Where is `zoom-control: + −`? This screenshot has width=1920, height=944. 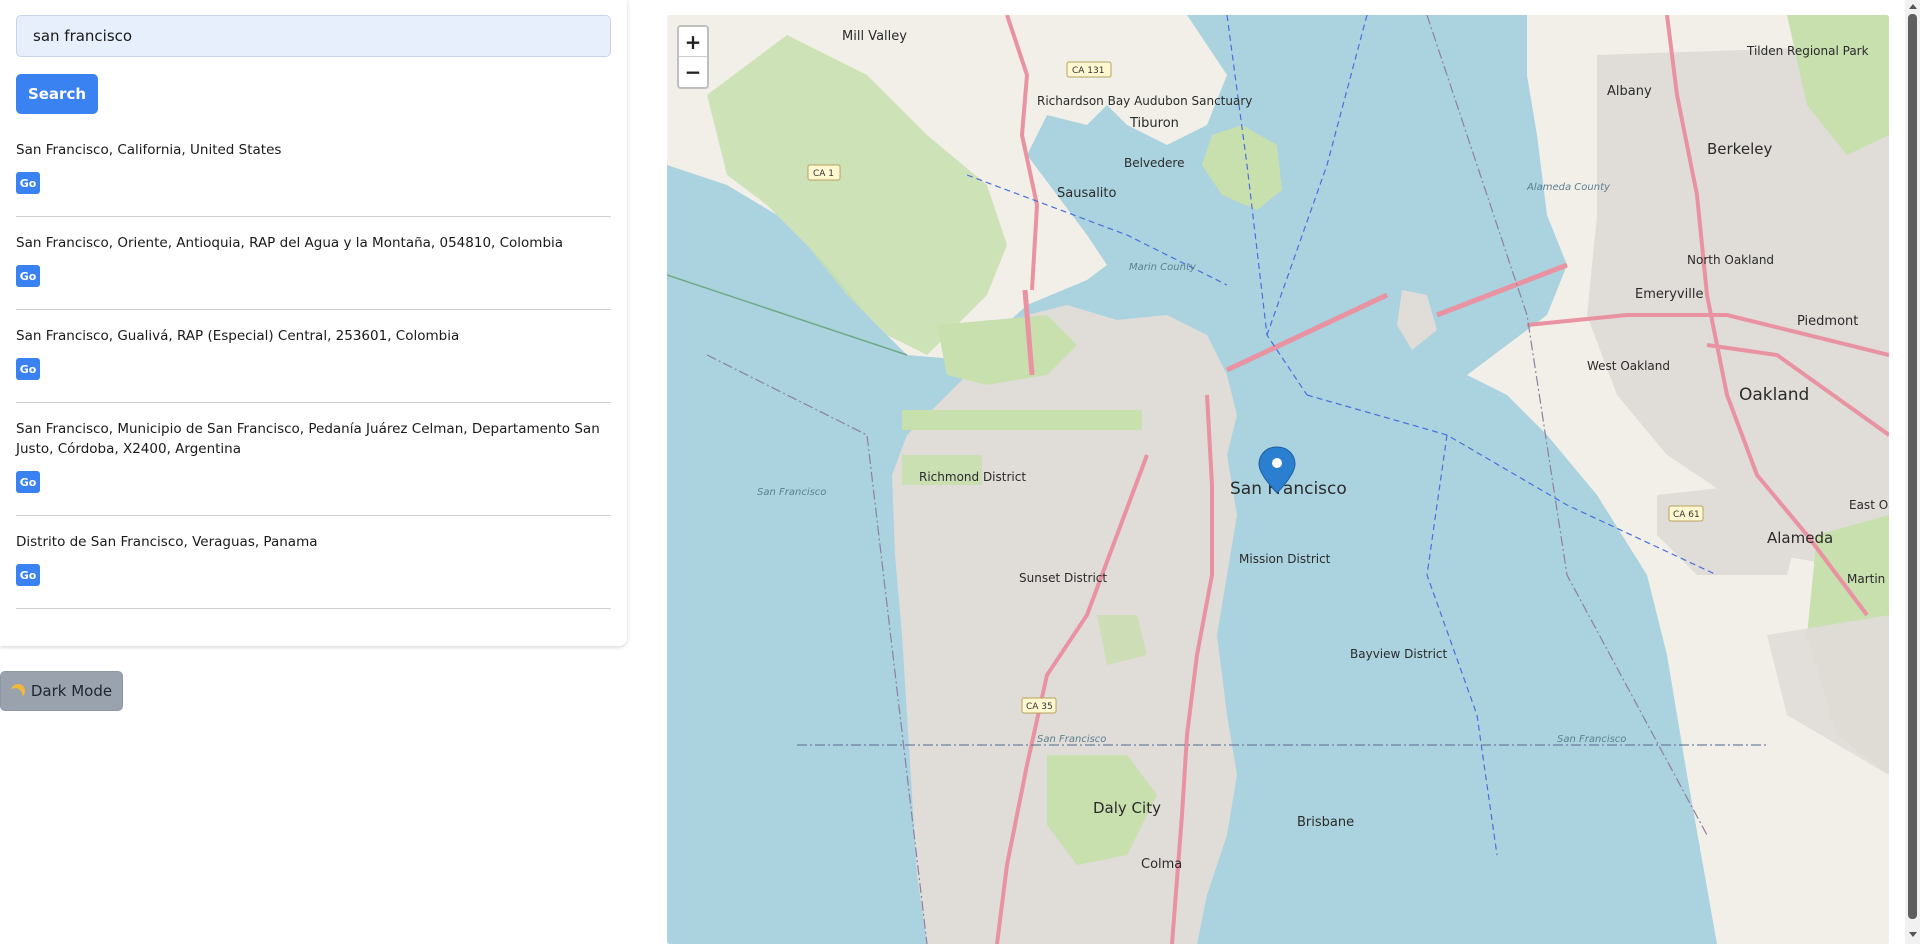 zoom-control: + − is located at coordinates (693, 57).